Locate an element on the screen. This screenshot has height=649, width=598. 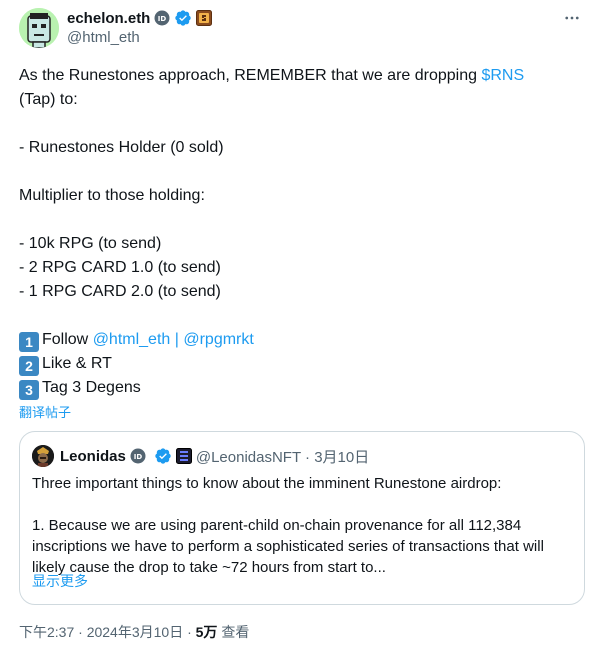
more-options-button is located at coordinates (572, 18).